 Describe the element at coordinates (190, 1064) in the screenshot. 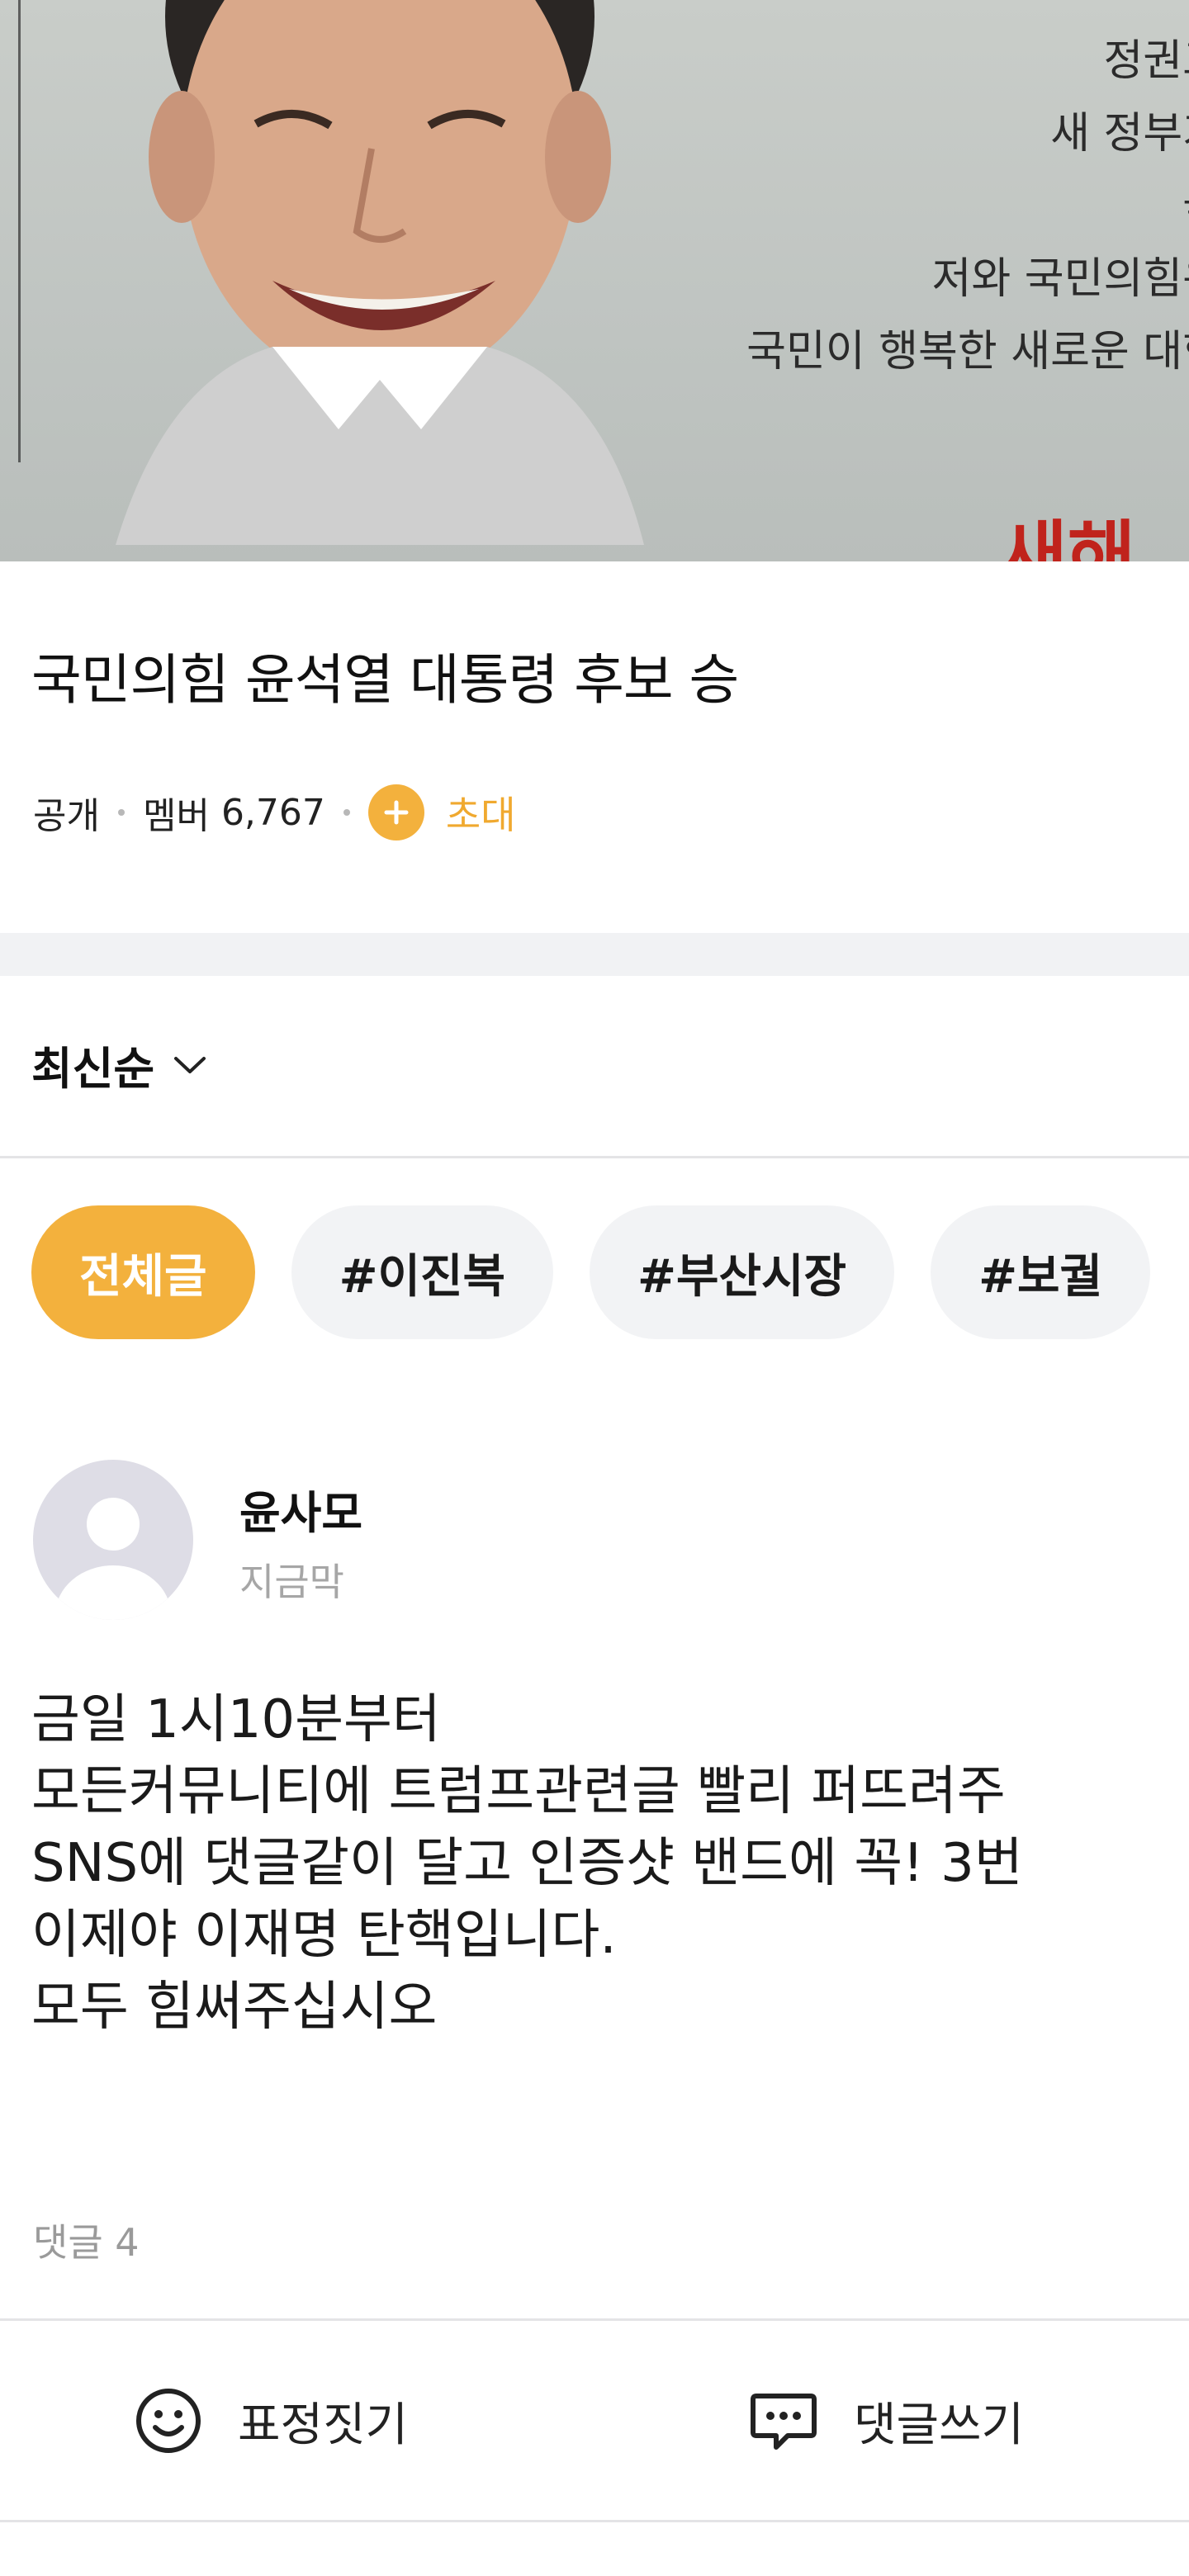

I see `chevron-down-icon` at that location.